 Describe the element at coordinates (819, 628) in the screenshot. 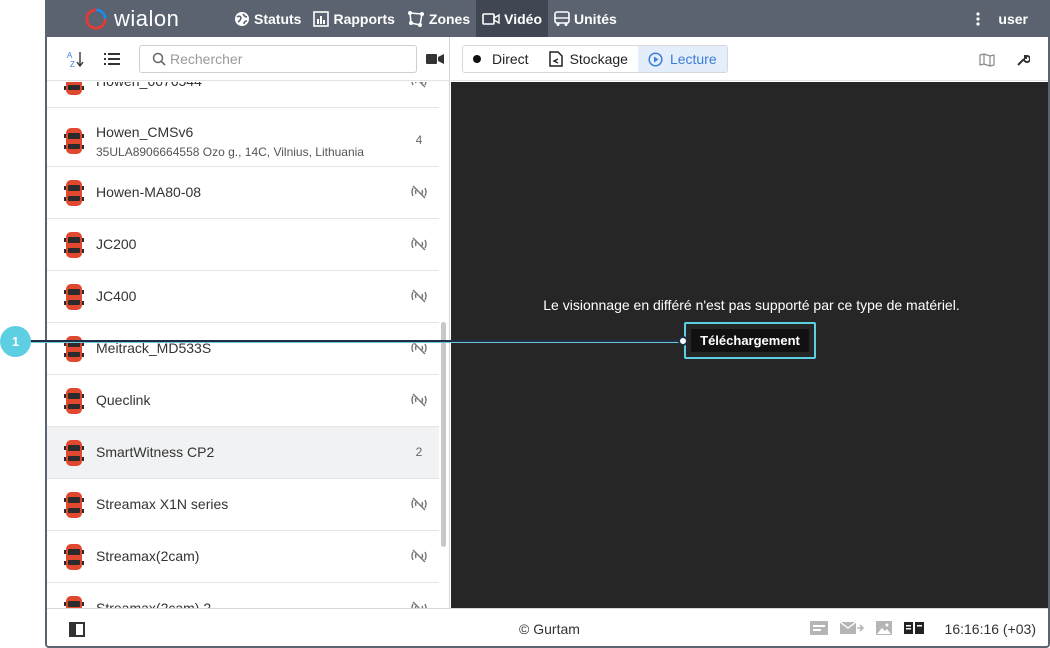

I see `sms-icon` at that location.